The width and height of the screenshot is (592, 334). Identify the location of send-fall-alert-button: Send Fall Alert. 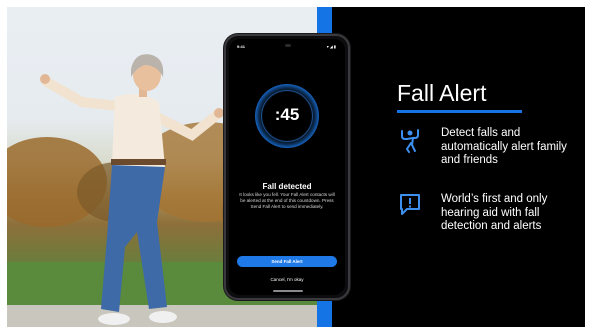
(287, 261).